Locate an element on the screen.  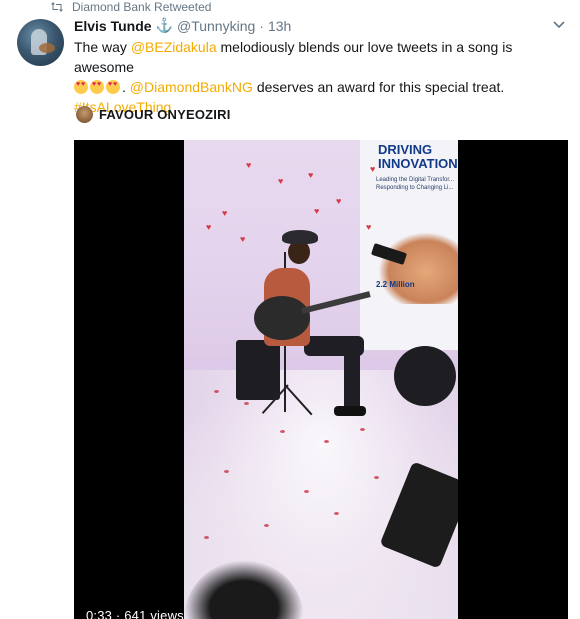
banner-stat: 2.2 Million is located at coordinates (395, 284).